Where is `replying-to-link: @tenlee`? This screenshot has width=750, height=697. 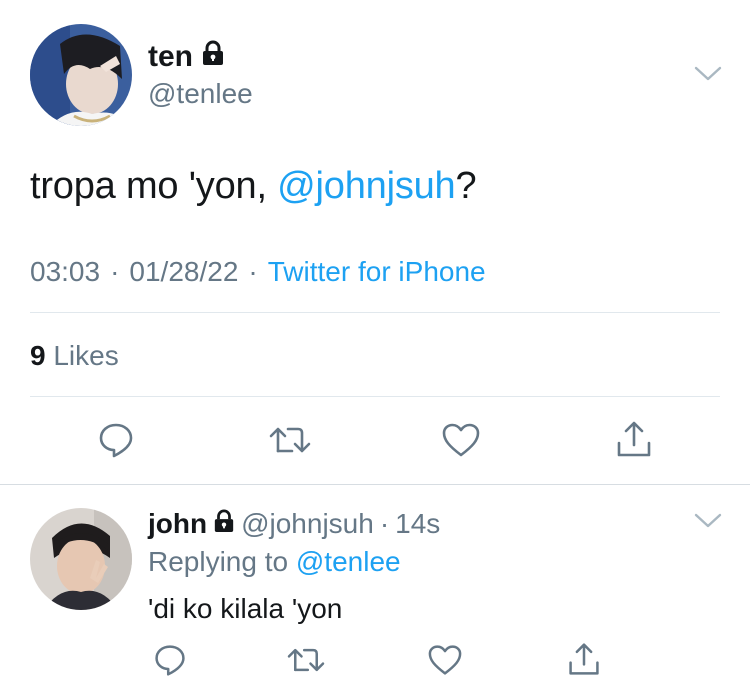
replying-to-link: @tenlee is located at coordinates (348, 561).